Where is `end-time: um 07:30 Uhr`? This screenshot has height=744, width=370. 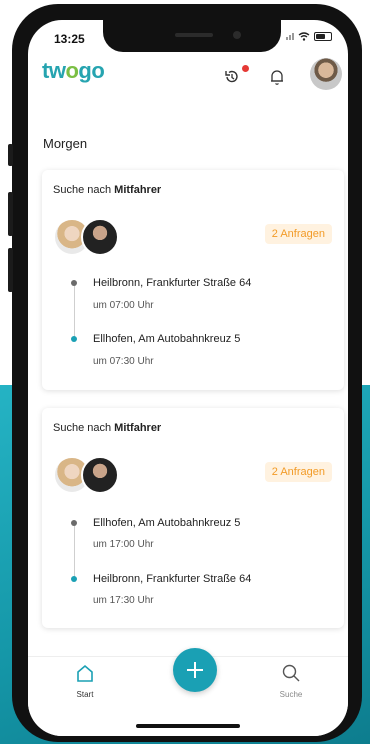 end-time: um 07:30 Uhr is located at coordinates (123, 361).